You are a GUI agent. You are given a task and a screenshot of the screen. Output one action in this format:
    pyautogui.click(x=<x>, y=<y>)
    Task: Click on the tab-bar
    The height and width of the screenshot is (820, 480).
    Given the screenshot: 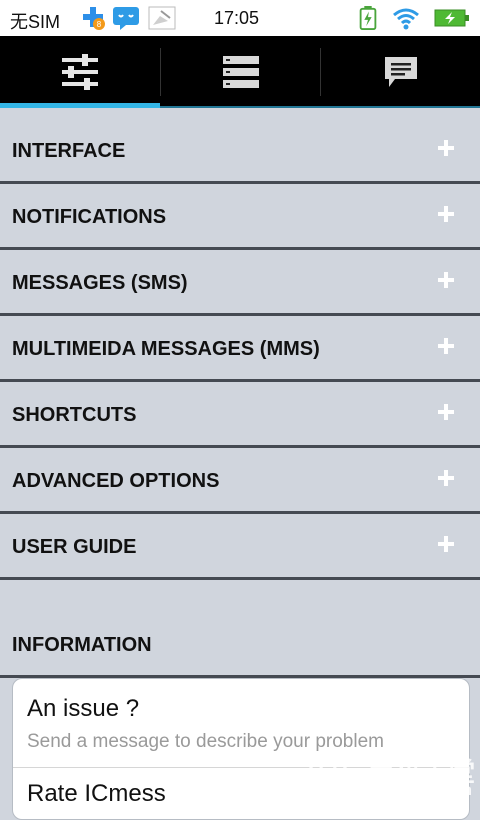 What is the action you would take?
    pyautogui.click(x=240, y=72)
    